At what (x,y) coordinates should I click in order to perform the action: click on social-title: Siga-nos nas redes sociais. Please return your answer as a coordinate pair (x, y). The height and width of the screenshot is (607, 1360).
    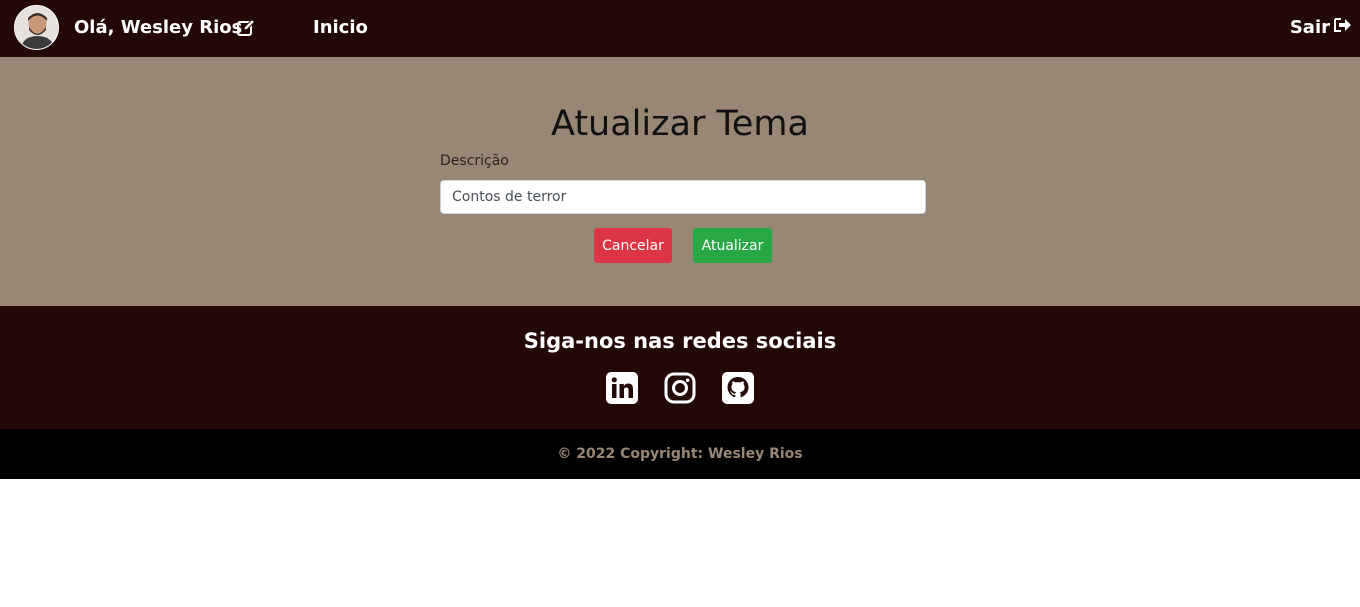
    Looking at the image, I should click on (680, 341).